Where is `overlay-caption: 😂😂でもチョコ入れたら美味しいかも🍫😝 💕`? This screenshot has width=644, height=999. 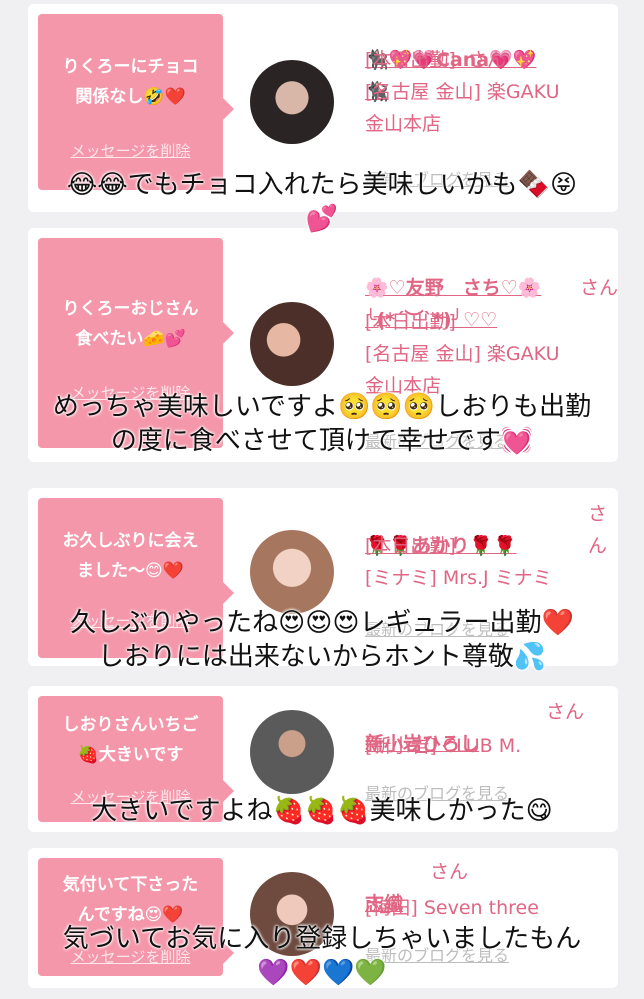 overlay-caption: 😂😂でもチョコ入れたら美味しいかも🍫😝 💕 is located at coordinates (322, 202).